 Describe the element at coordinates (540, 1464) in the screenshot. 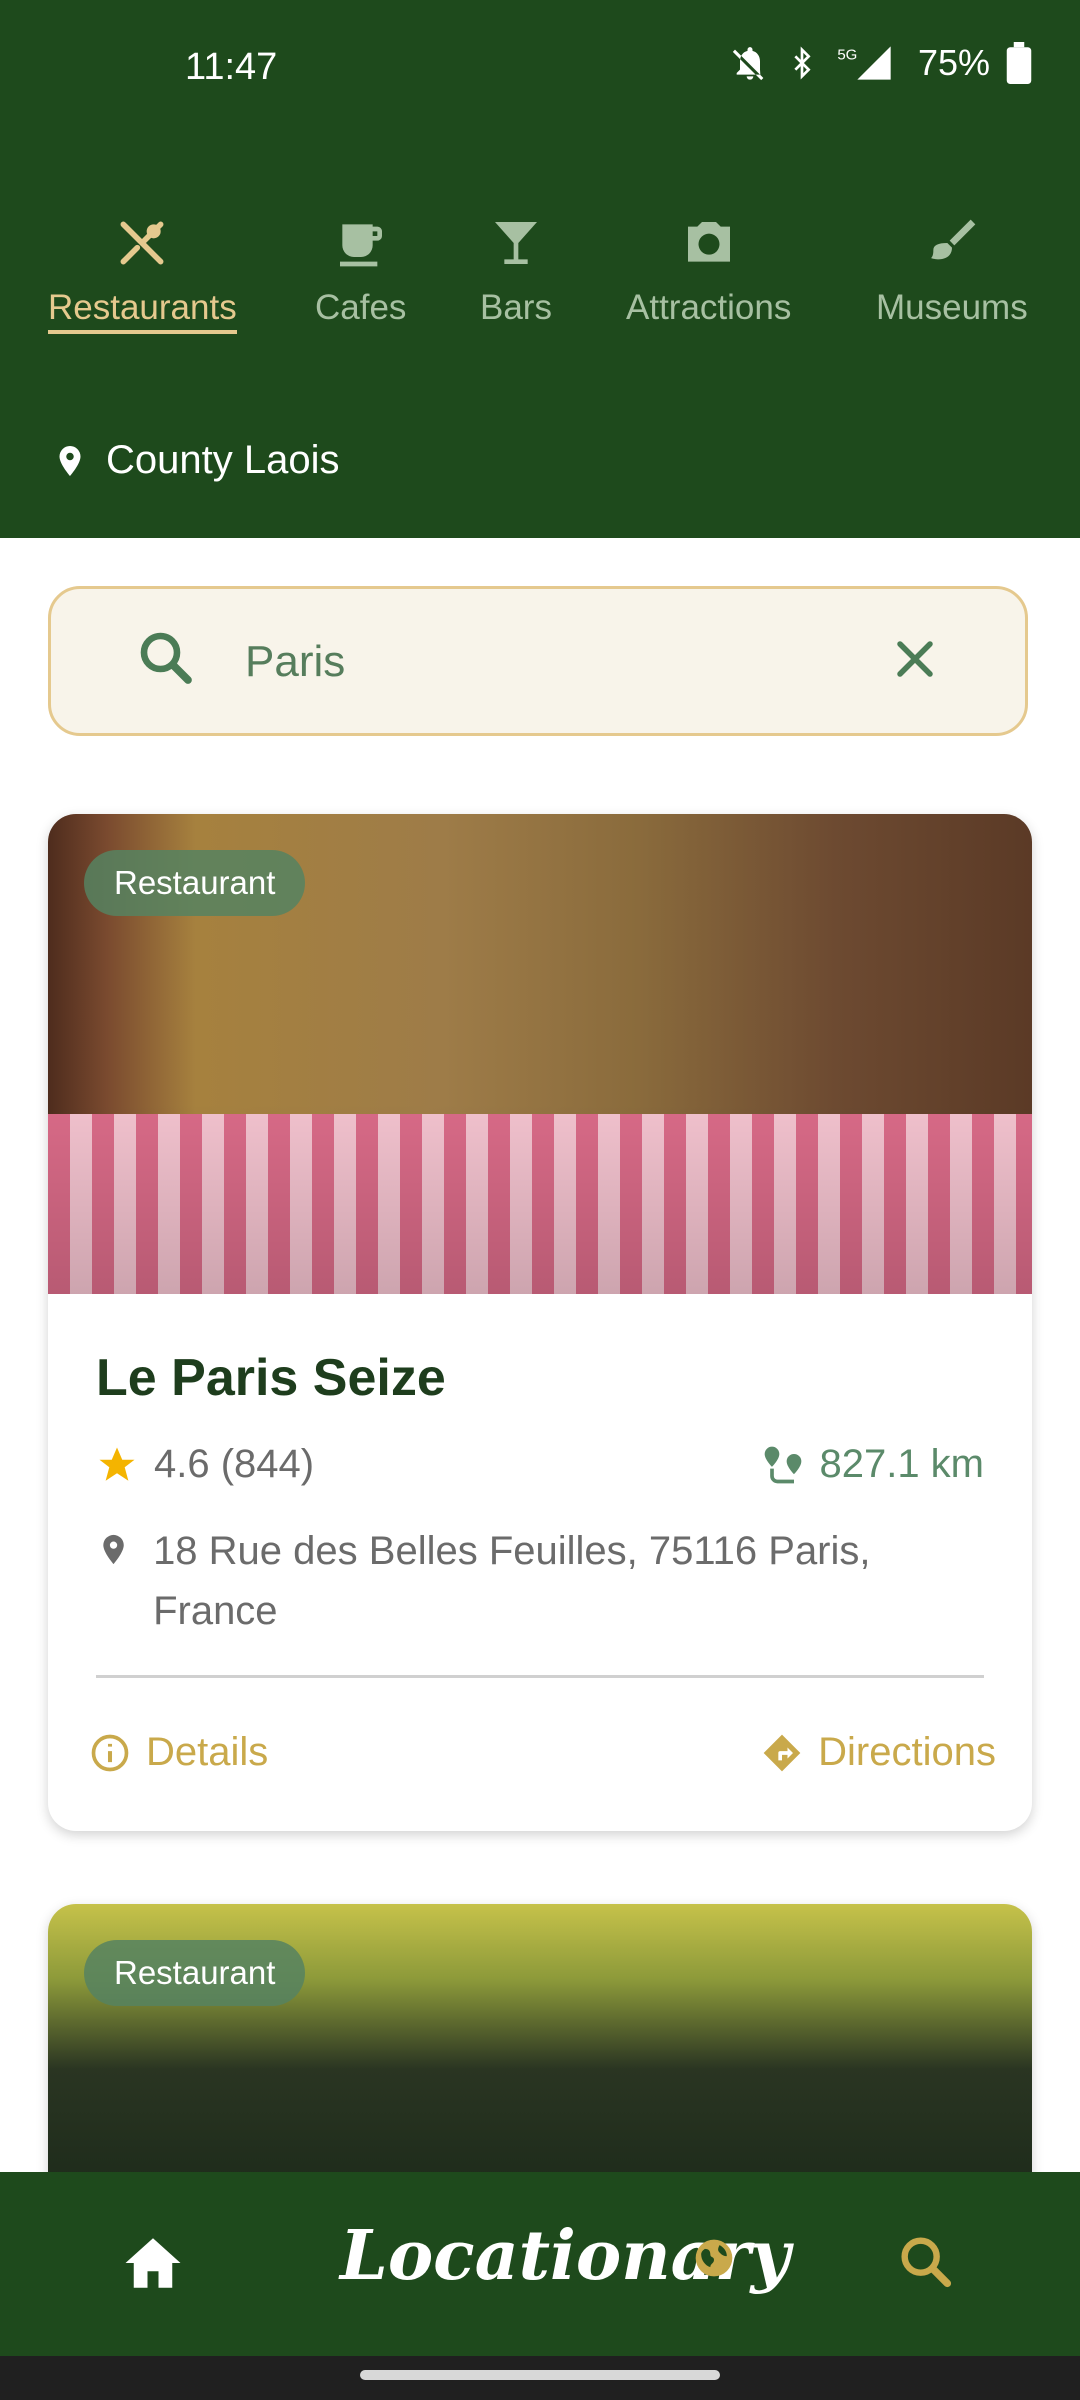

I see `rating-distance-row: 4.6 (844) 827.1 km` at that location.